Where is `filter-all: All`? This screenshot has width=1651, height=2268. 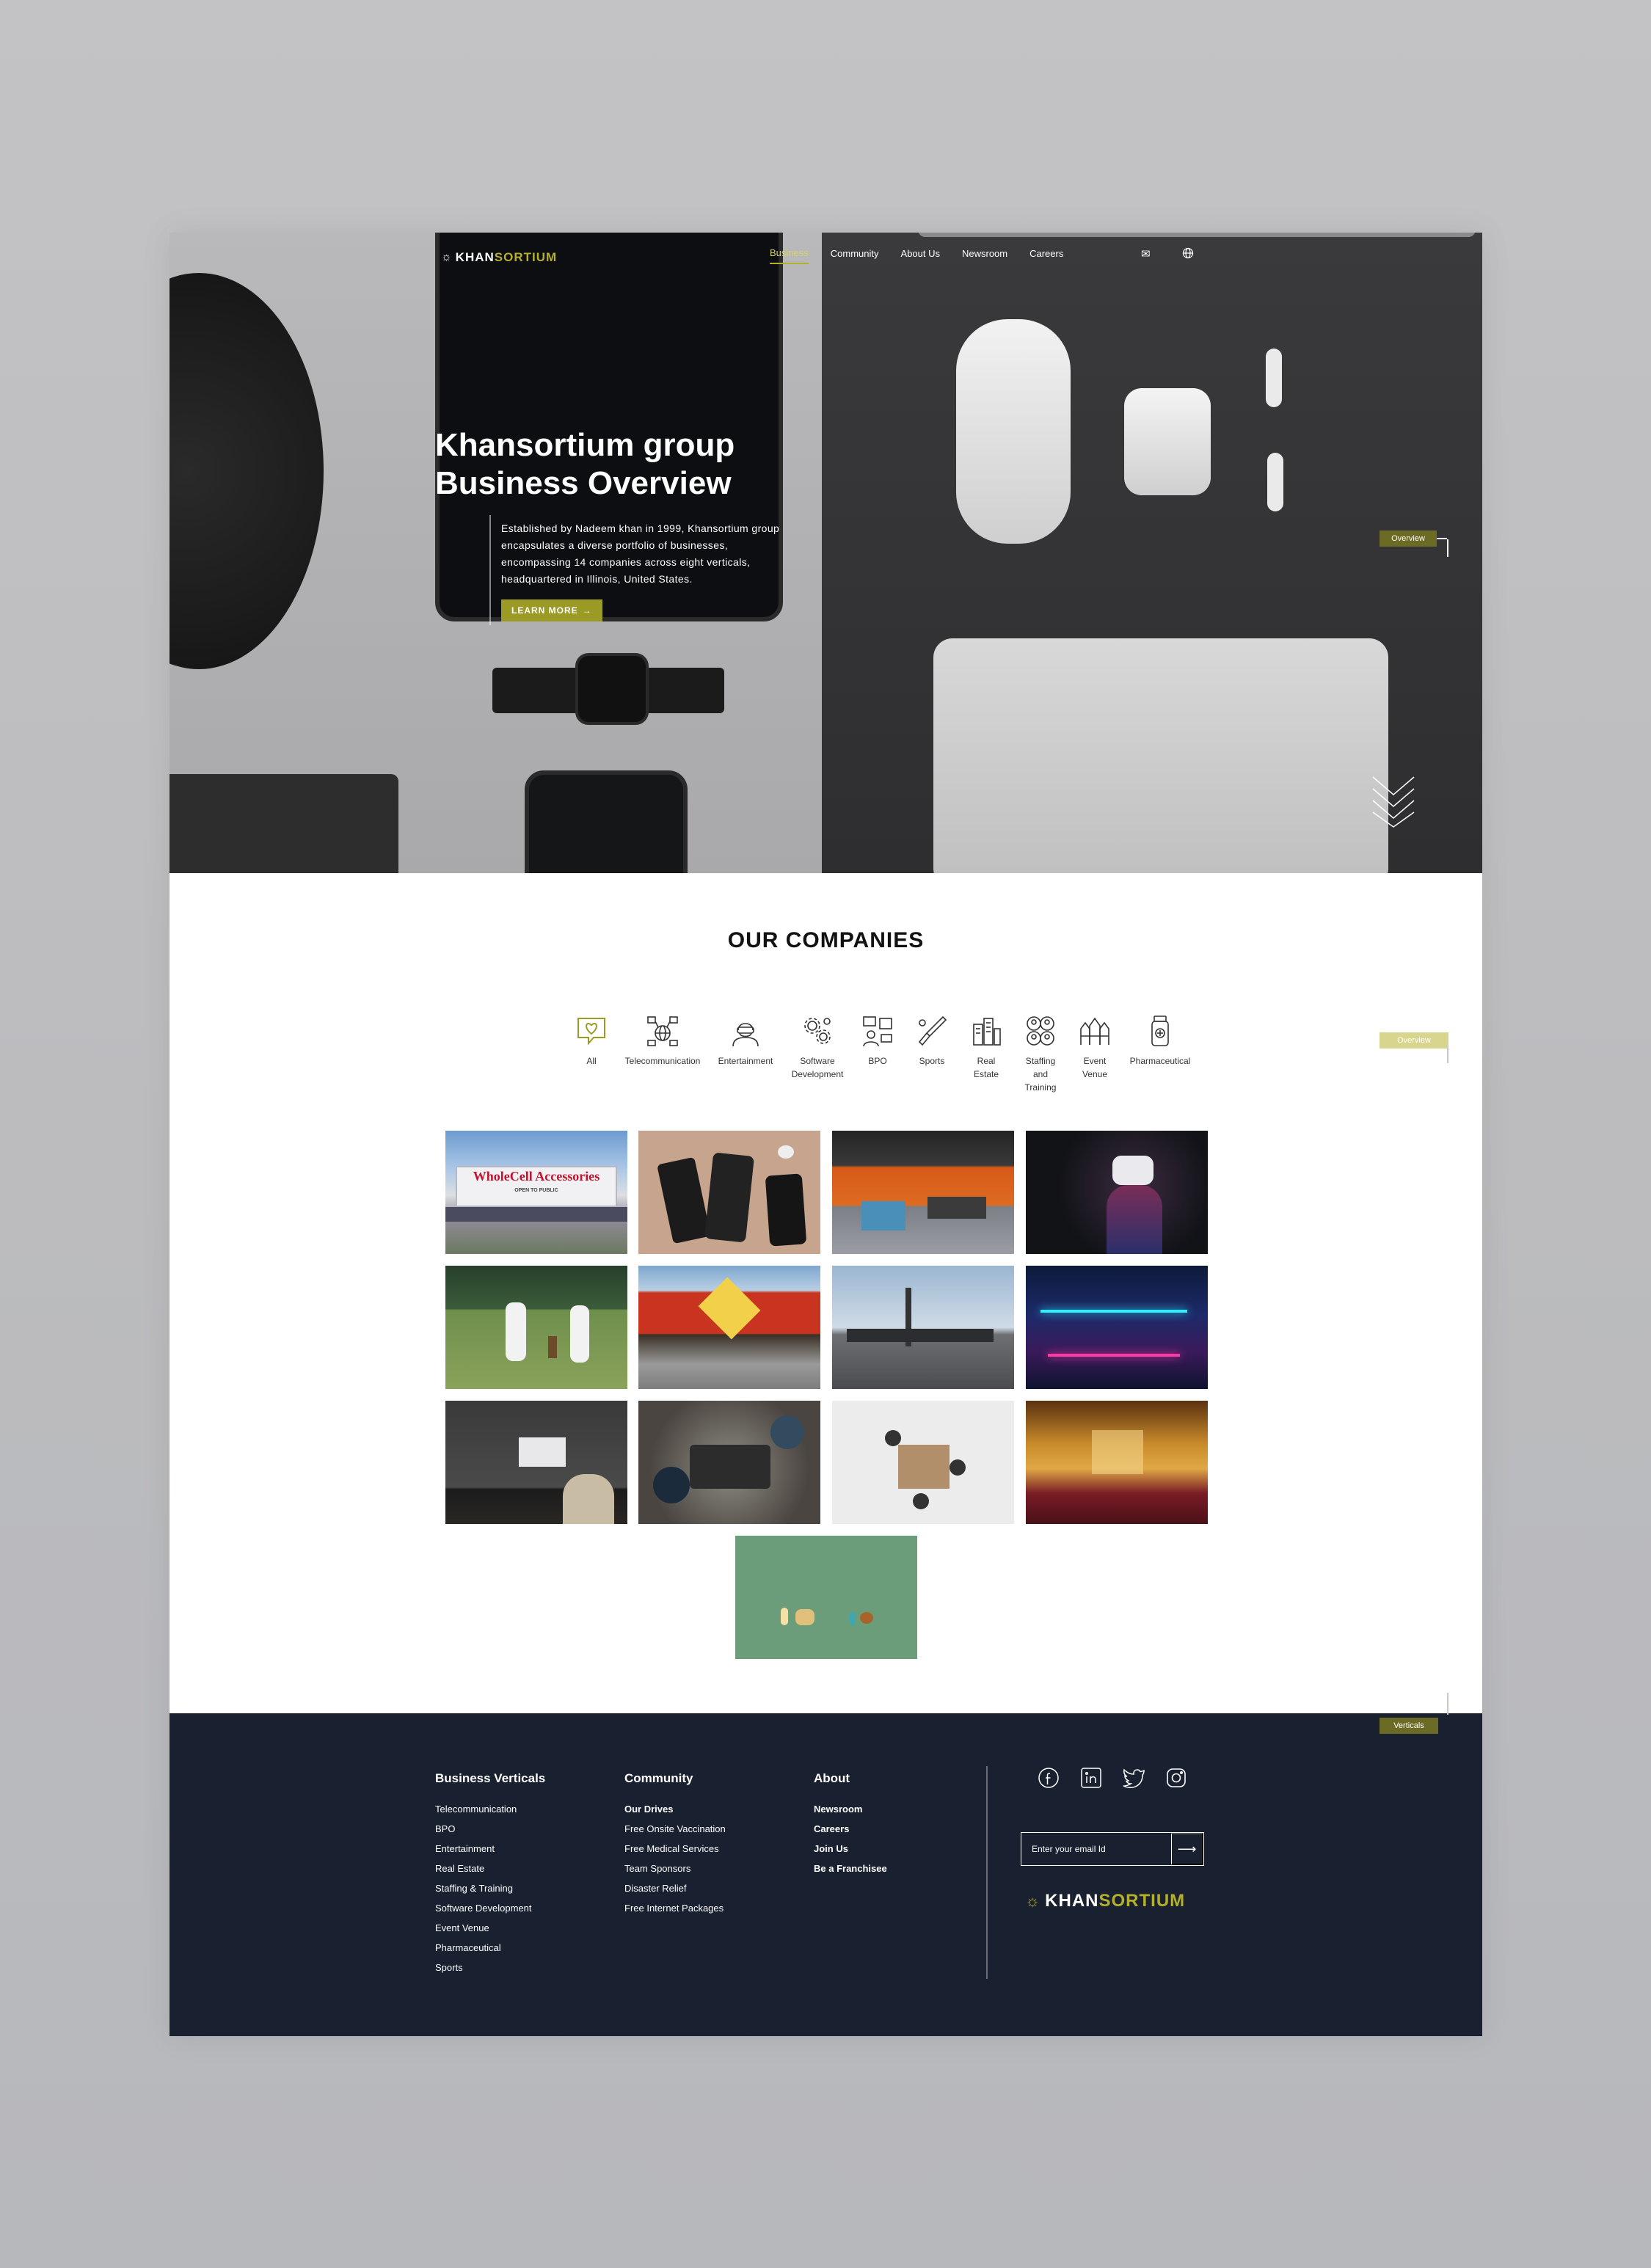 filter-all: All is located at coordinates (591, 1053).